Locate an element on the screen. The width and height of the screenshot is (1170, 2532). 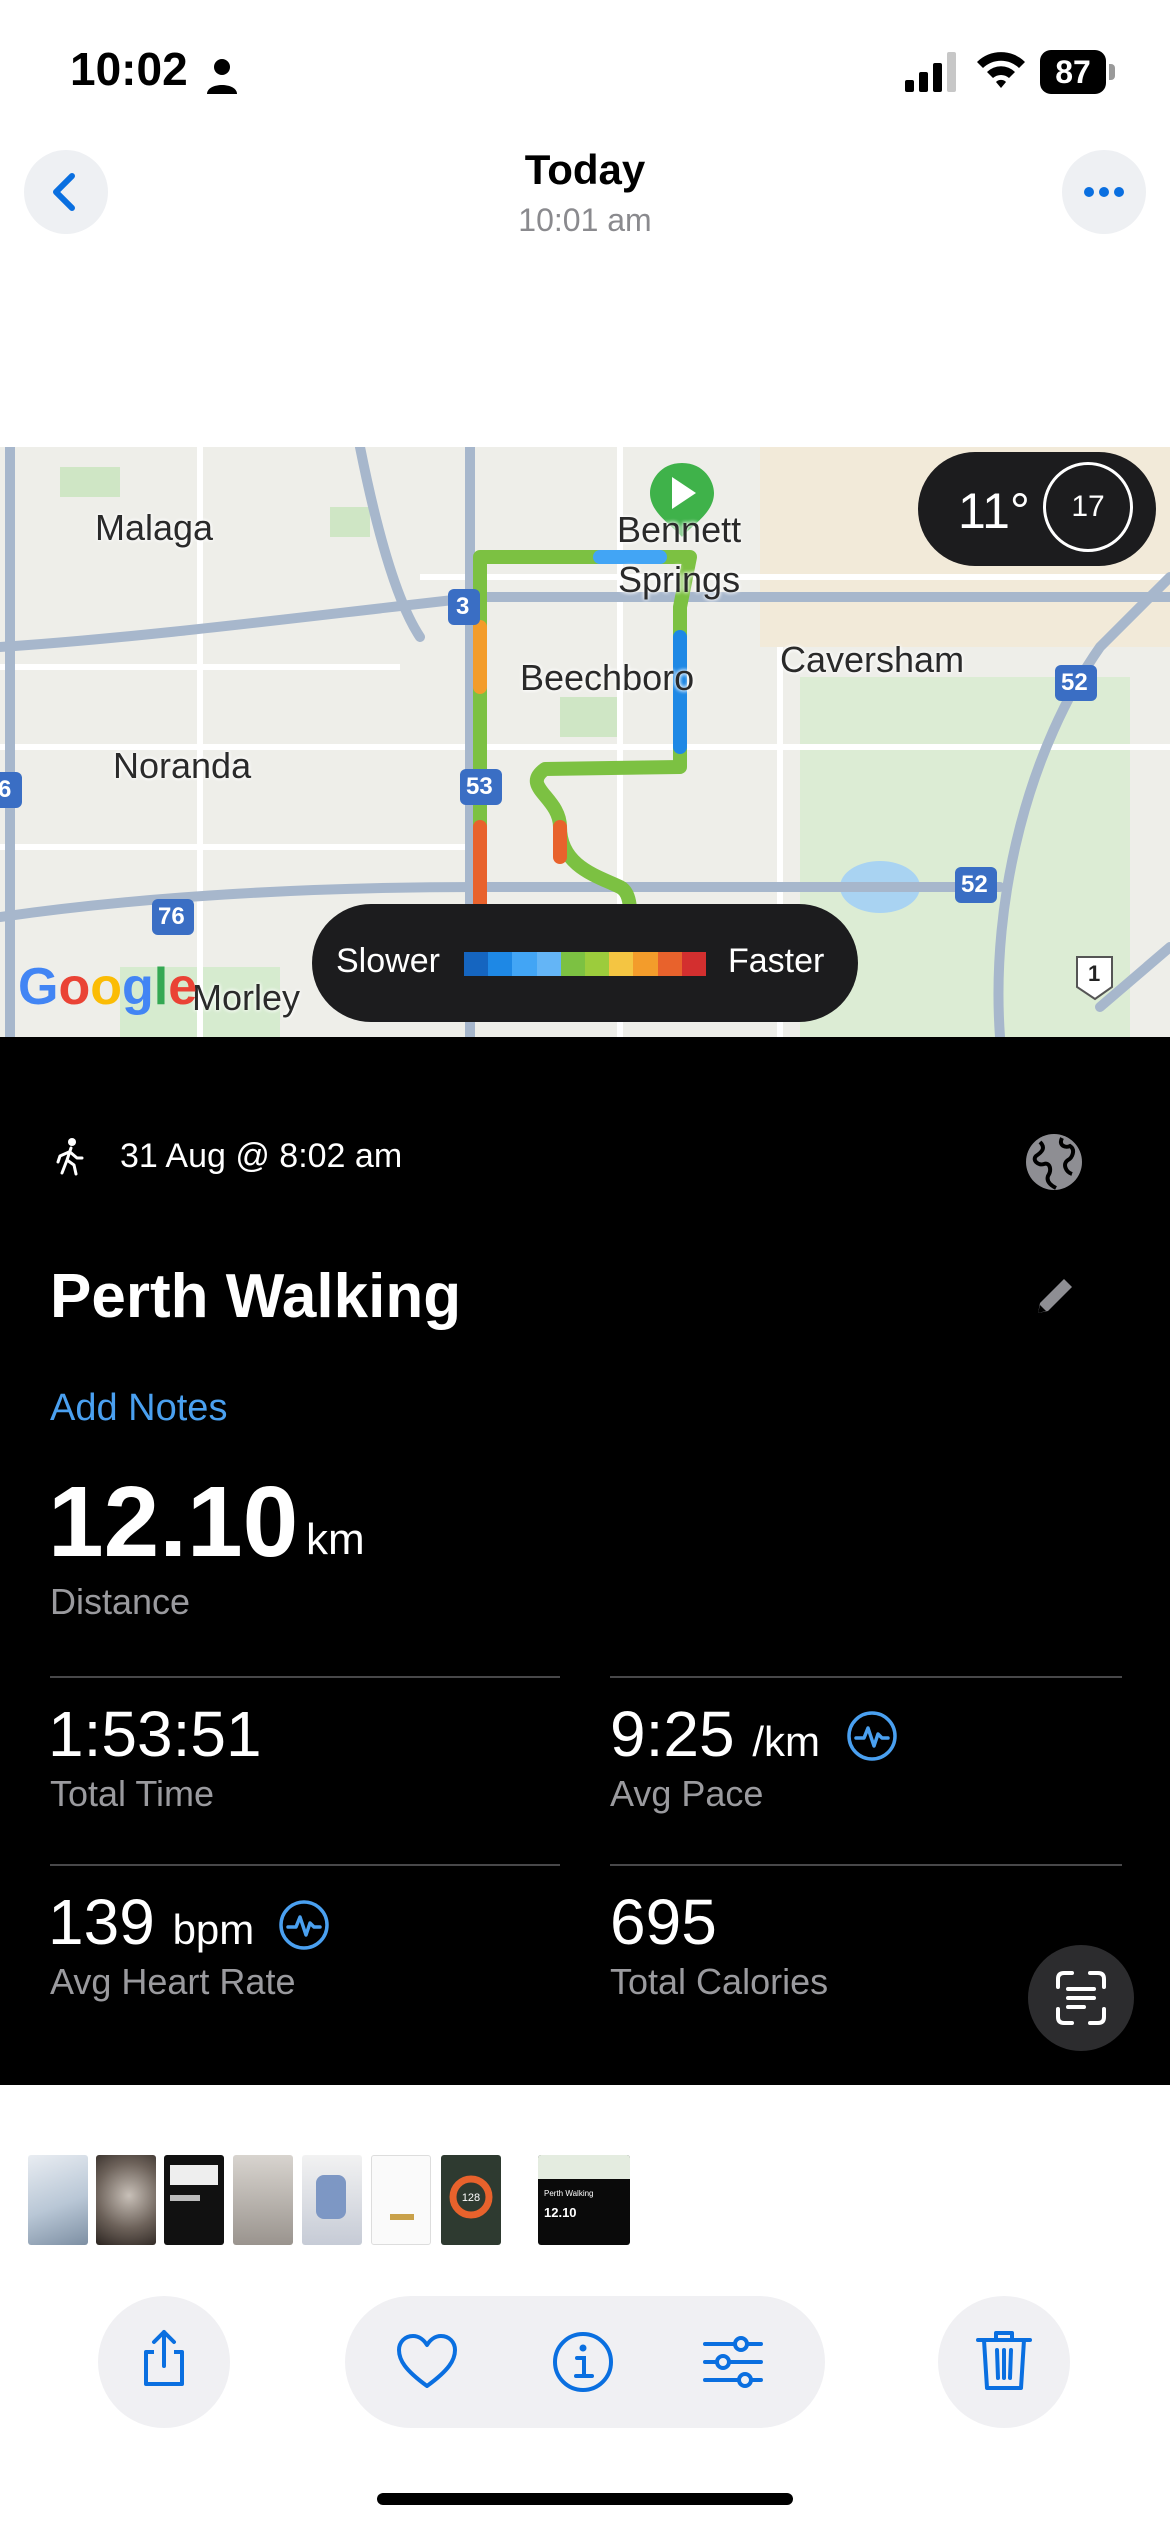
photo-thumbnail: 128 is located at coordinates (471, 2200).